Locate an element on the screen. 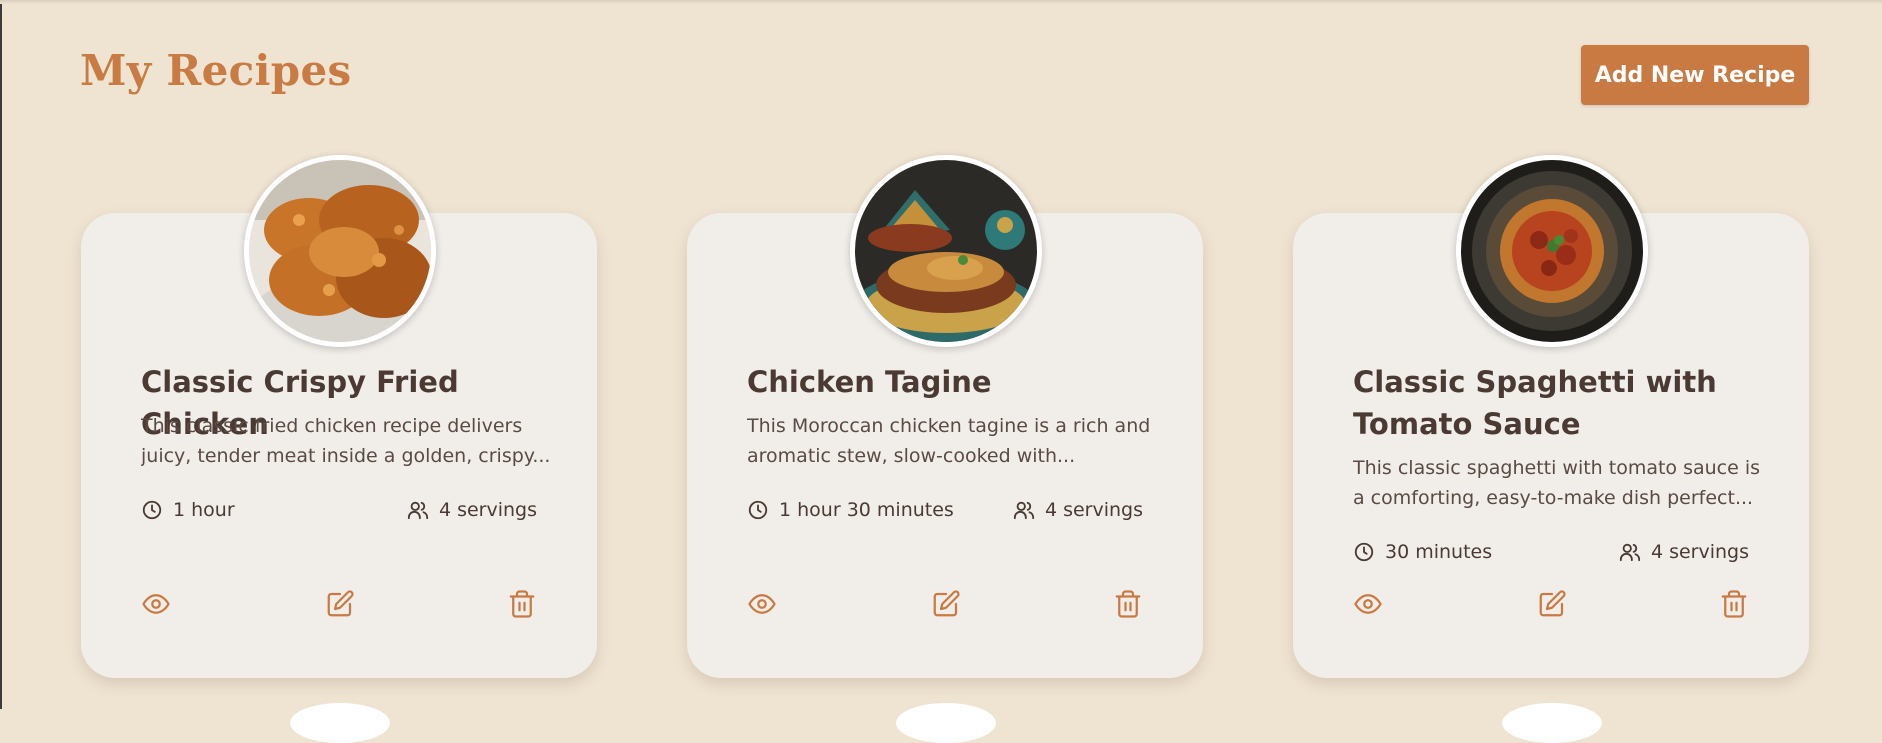 Image resolution: width=1882 pixels, height=743 pixels. page-title: My Recipes is located at coordinates (216, 70).